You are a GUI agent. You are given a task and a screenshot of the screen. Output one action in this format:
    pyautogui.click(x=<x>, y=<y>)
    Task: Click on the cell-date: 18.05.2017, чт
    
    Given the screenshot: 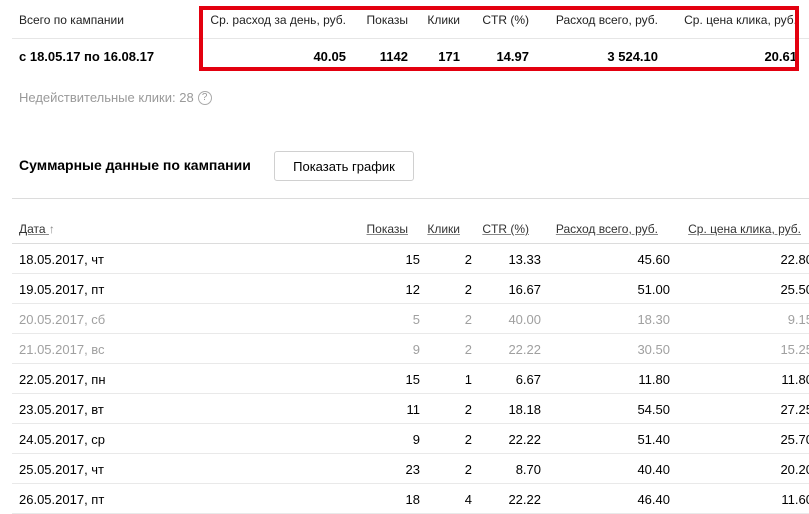 What is the action you would take?
    pyautogui.click(x=62, y=259)
    